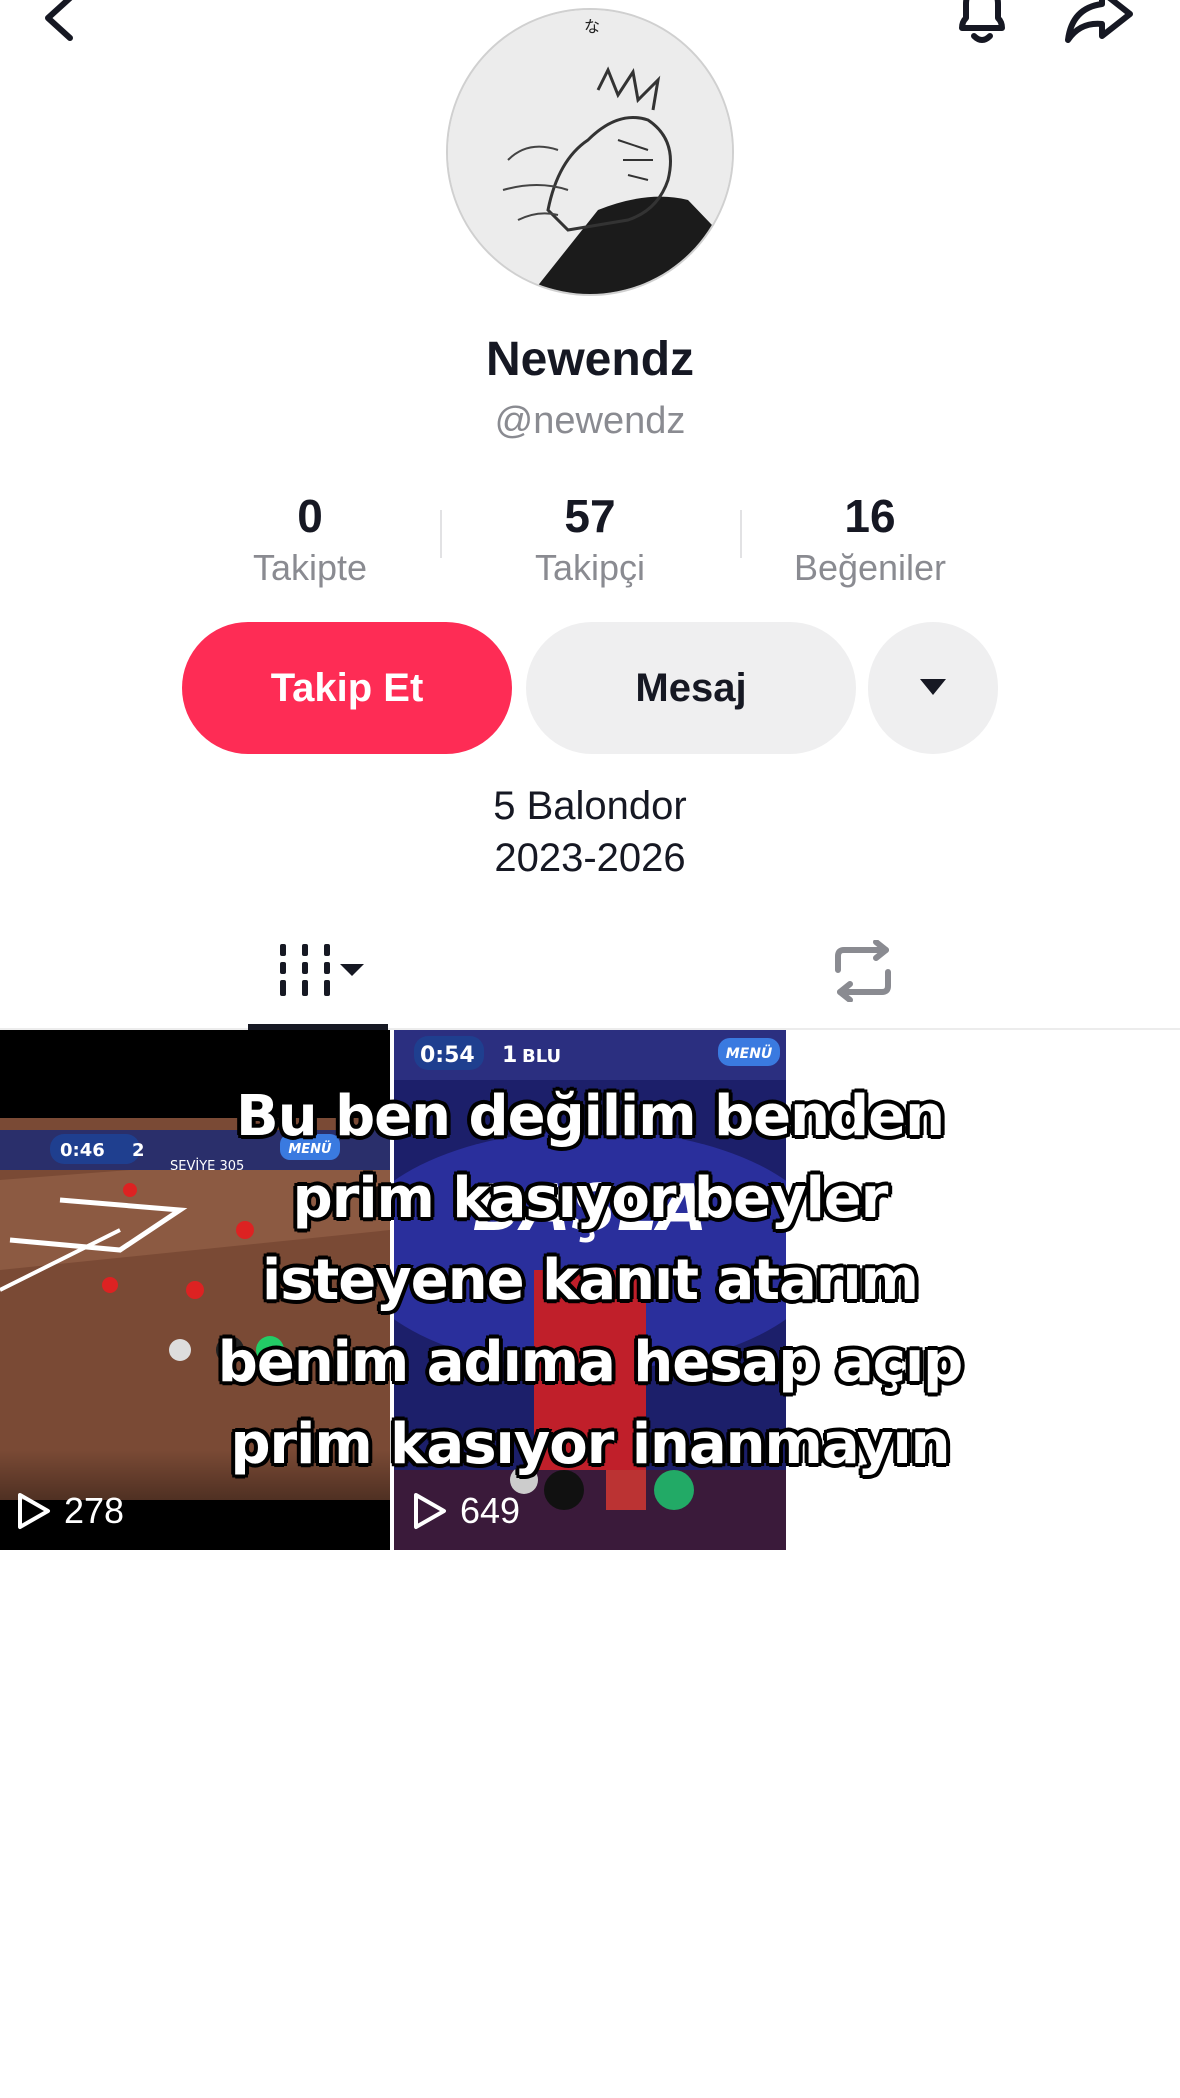 Image resolution: width=1180 pixels, height=2098 pixels. I want to click on follow-button: Takip Et, so click(347, 688).